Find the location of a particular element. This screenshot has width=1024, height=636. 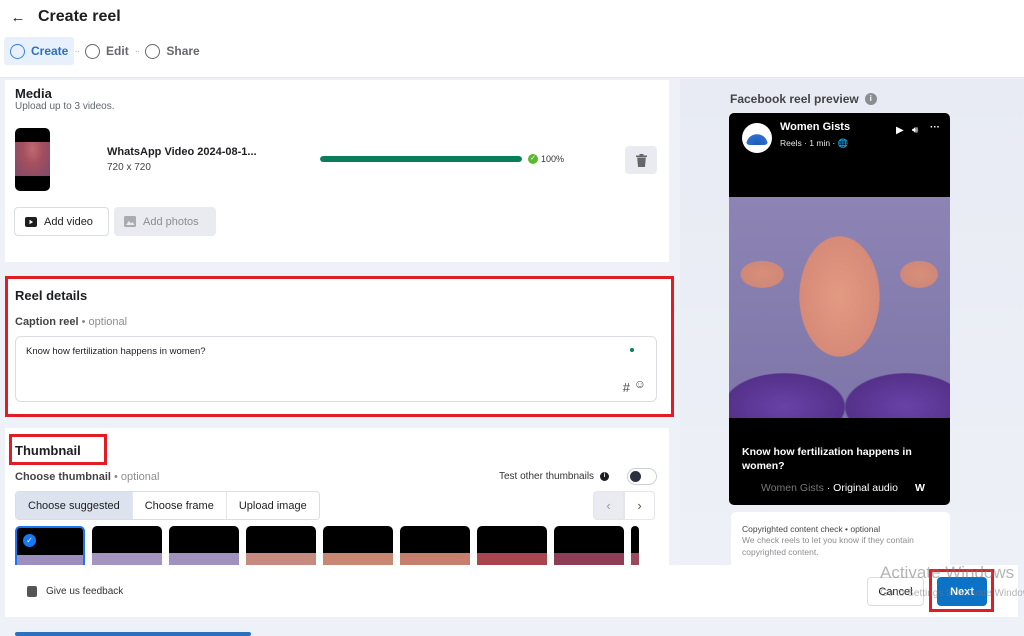

step-share: Share is located at coordinates (172, 51).